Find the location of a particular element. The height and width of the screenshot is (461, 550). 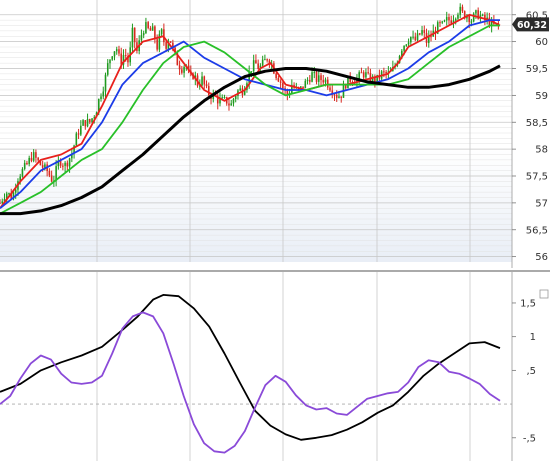

oscillator-y-axis: 1,51,5-,5 is located at coordinates (530, 366).